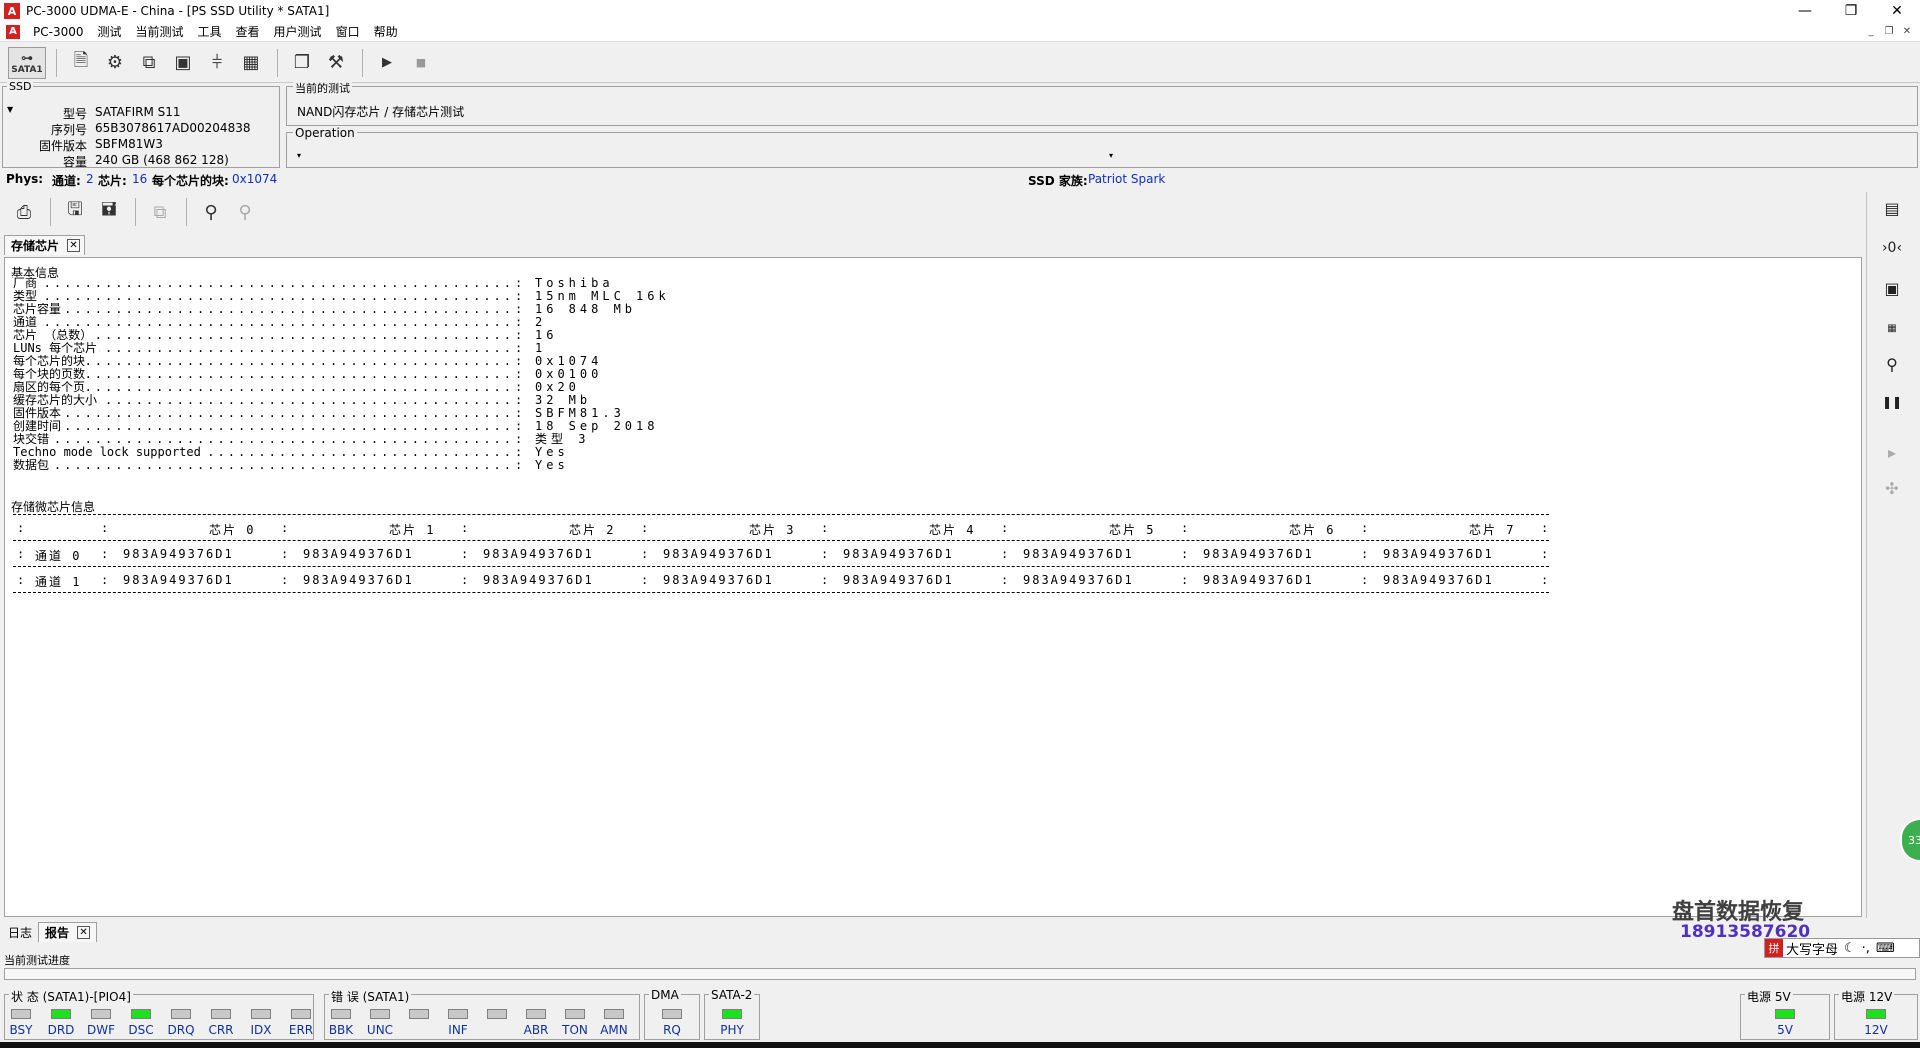 The image size is (1920, 1048). I want to click on close-tab-icon: ✕, so click(74, 245).